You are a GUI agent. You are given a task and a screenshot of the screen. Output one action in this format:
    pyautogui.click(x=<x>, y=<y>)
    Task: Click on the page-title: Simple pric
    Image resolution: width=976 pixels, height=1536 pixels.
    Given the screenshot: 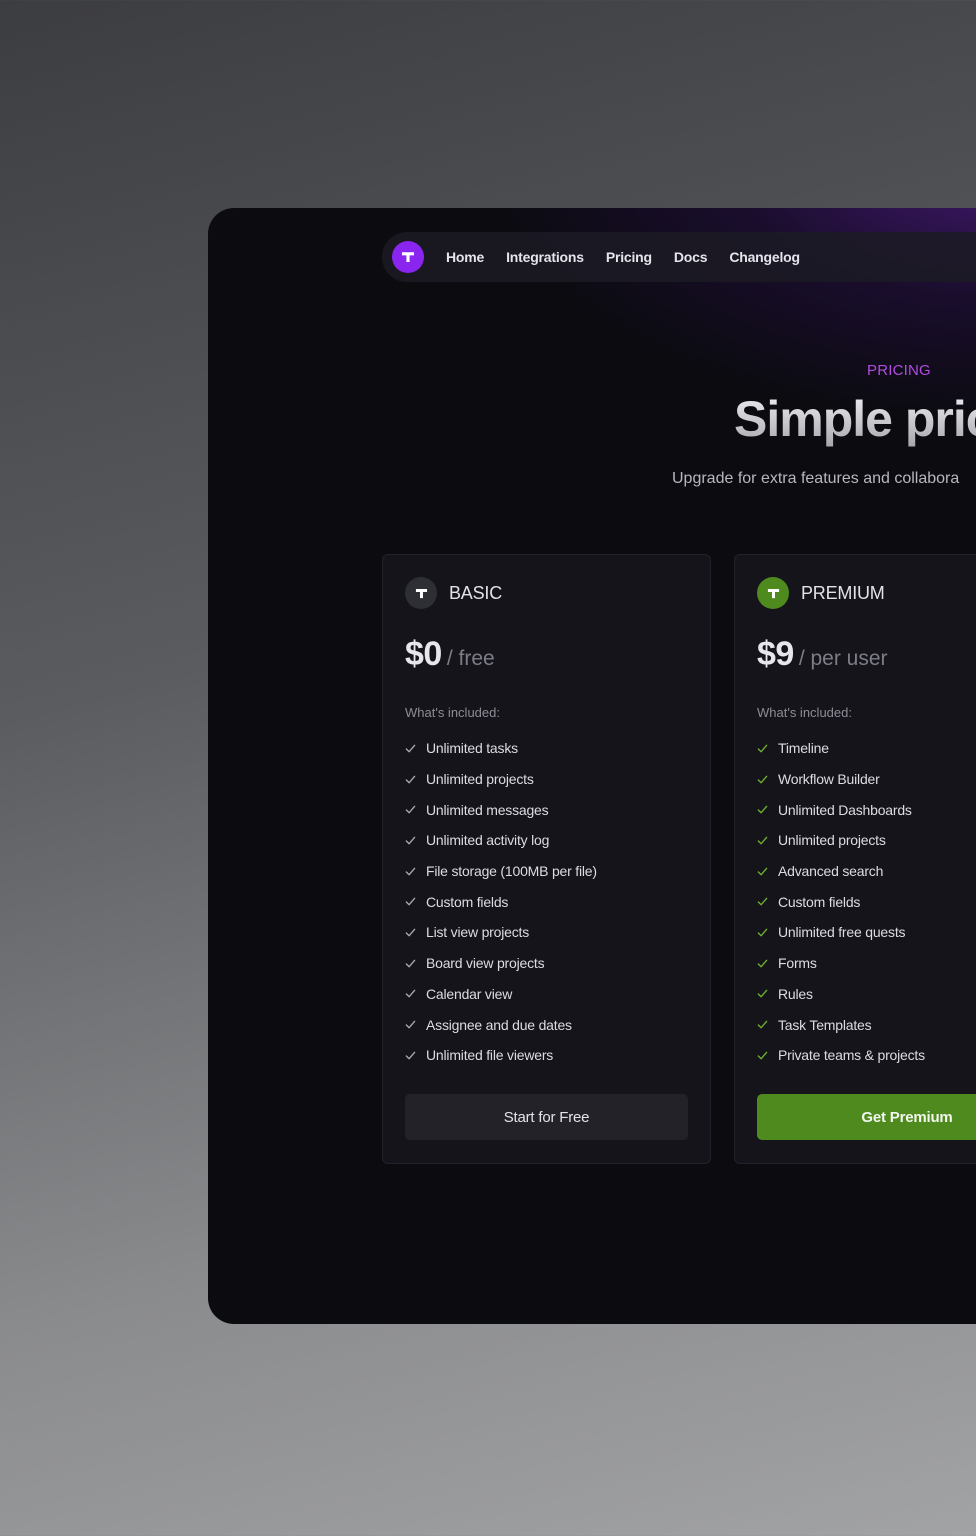 What is the action you would take?
    pyautogui.click(x=855, y=419)
    